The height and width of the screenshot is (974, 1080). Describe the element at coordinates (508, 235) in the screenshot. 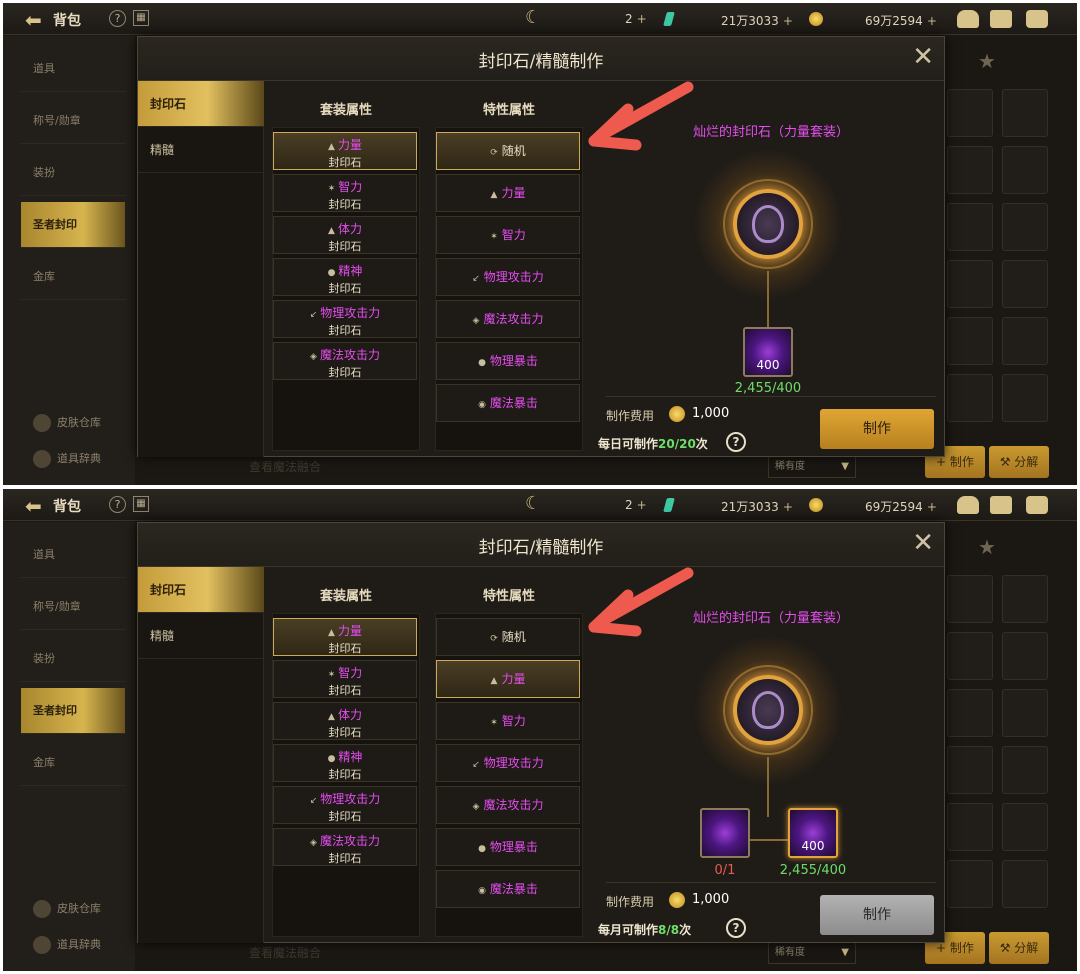

I see `special-attribute-item: ✶ 智力` at that location.